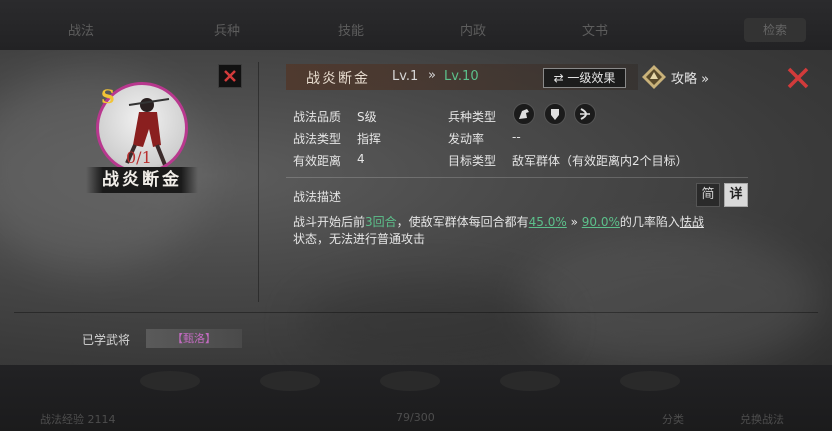 The width and height of the screenshot is (832, 431). Describe the element at coordinates (317, 197) in the screenshot. I see `description-label: 战法描述` at that location.